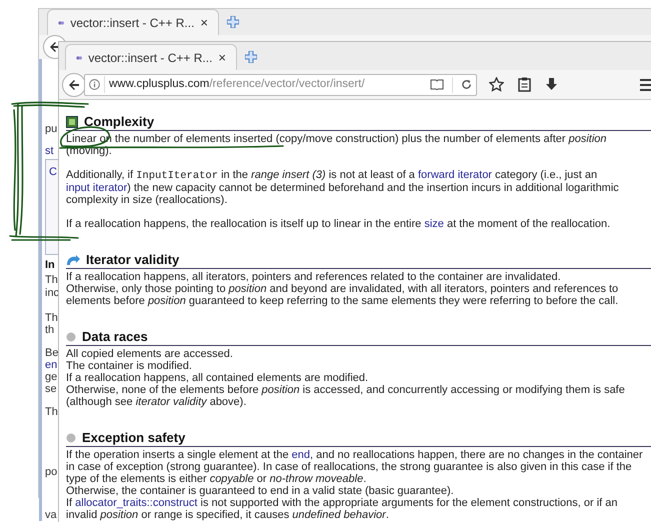  What do you see at coordinates (645, 85) in the screenshot?
I see `menu-icon` at bounding box center [645, 85].